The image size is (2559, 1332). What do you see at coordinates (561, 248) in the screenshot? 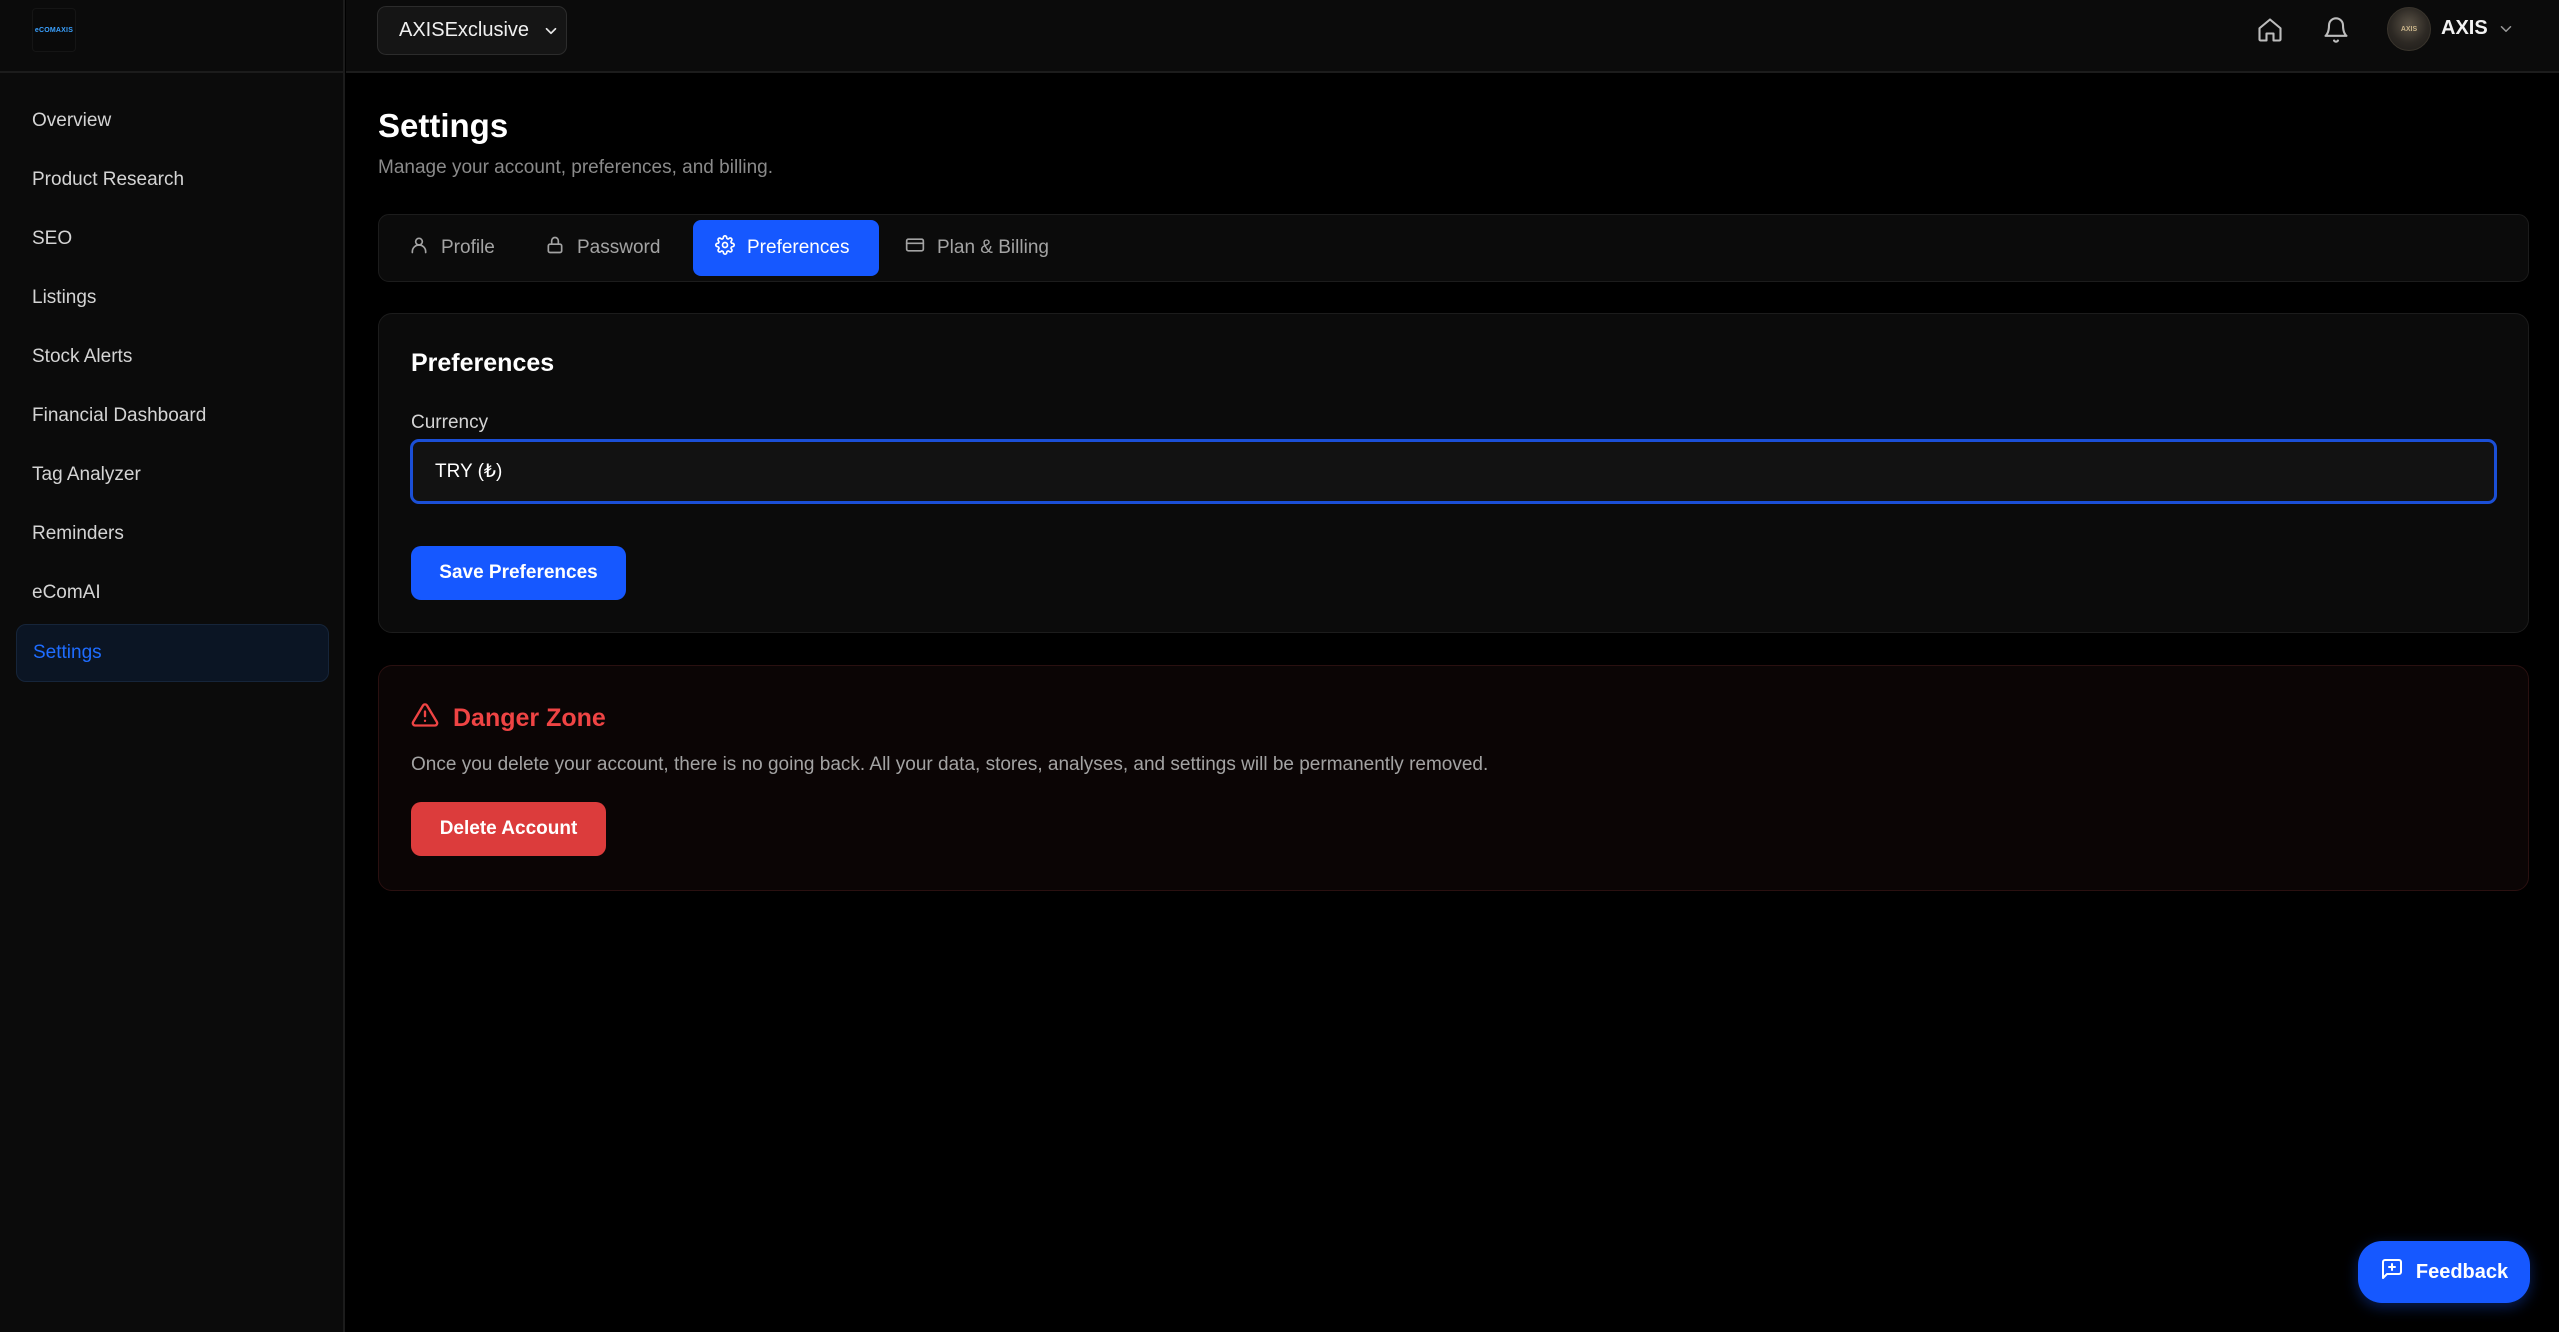
I see `lock-icon` at bounding box center [561, 248].